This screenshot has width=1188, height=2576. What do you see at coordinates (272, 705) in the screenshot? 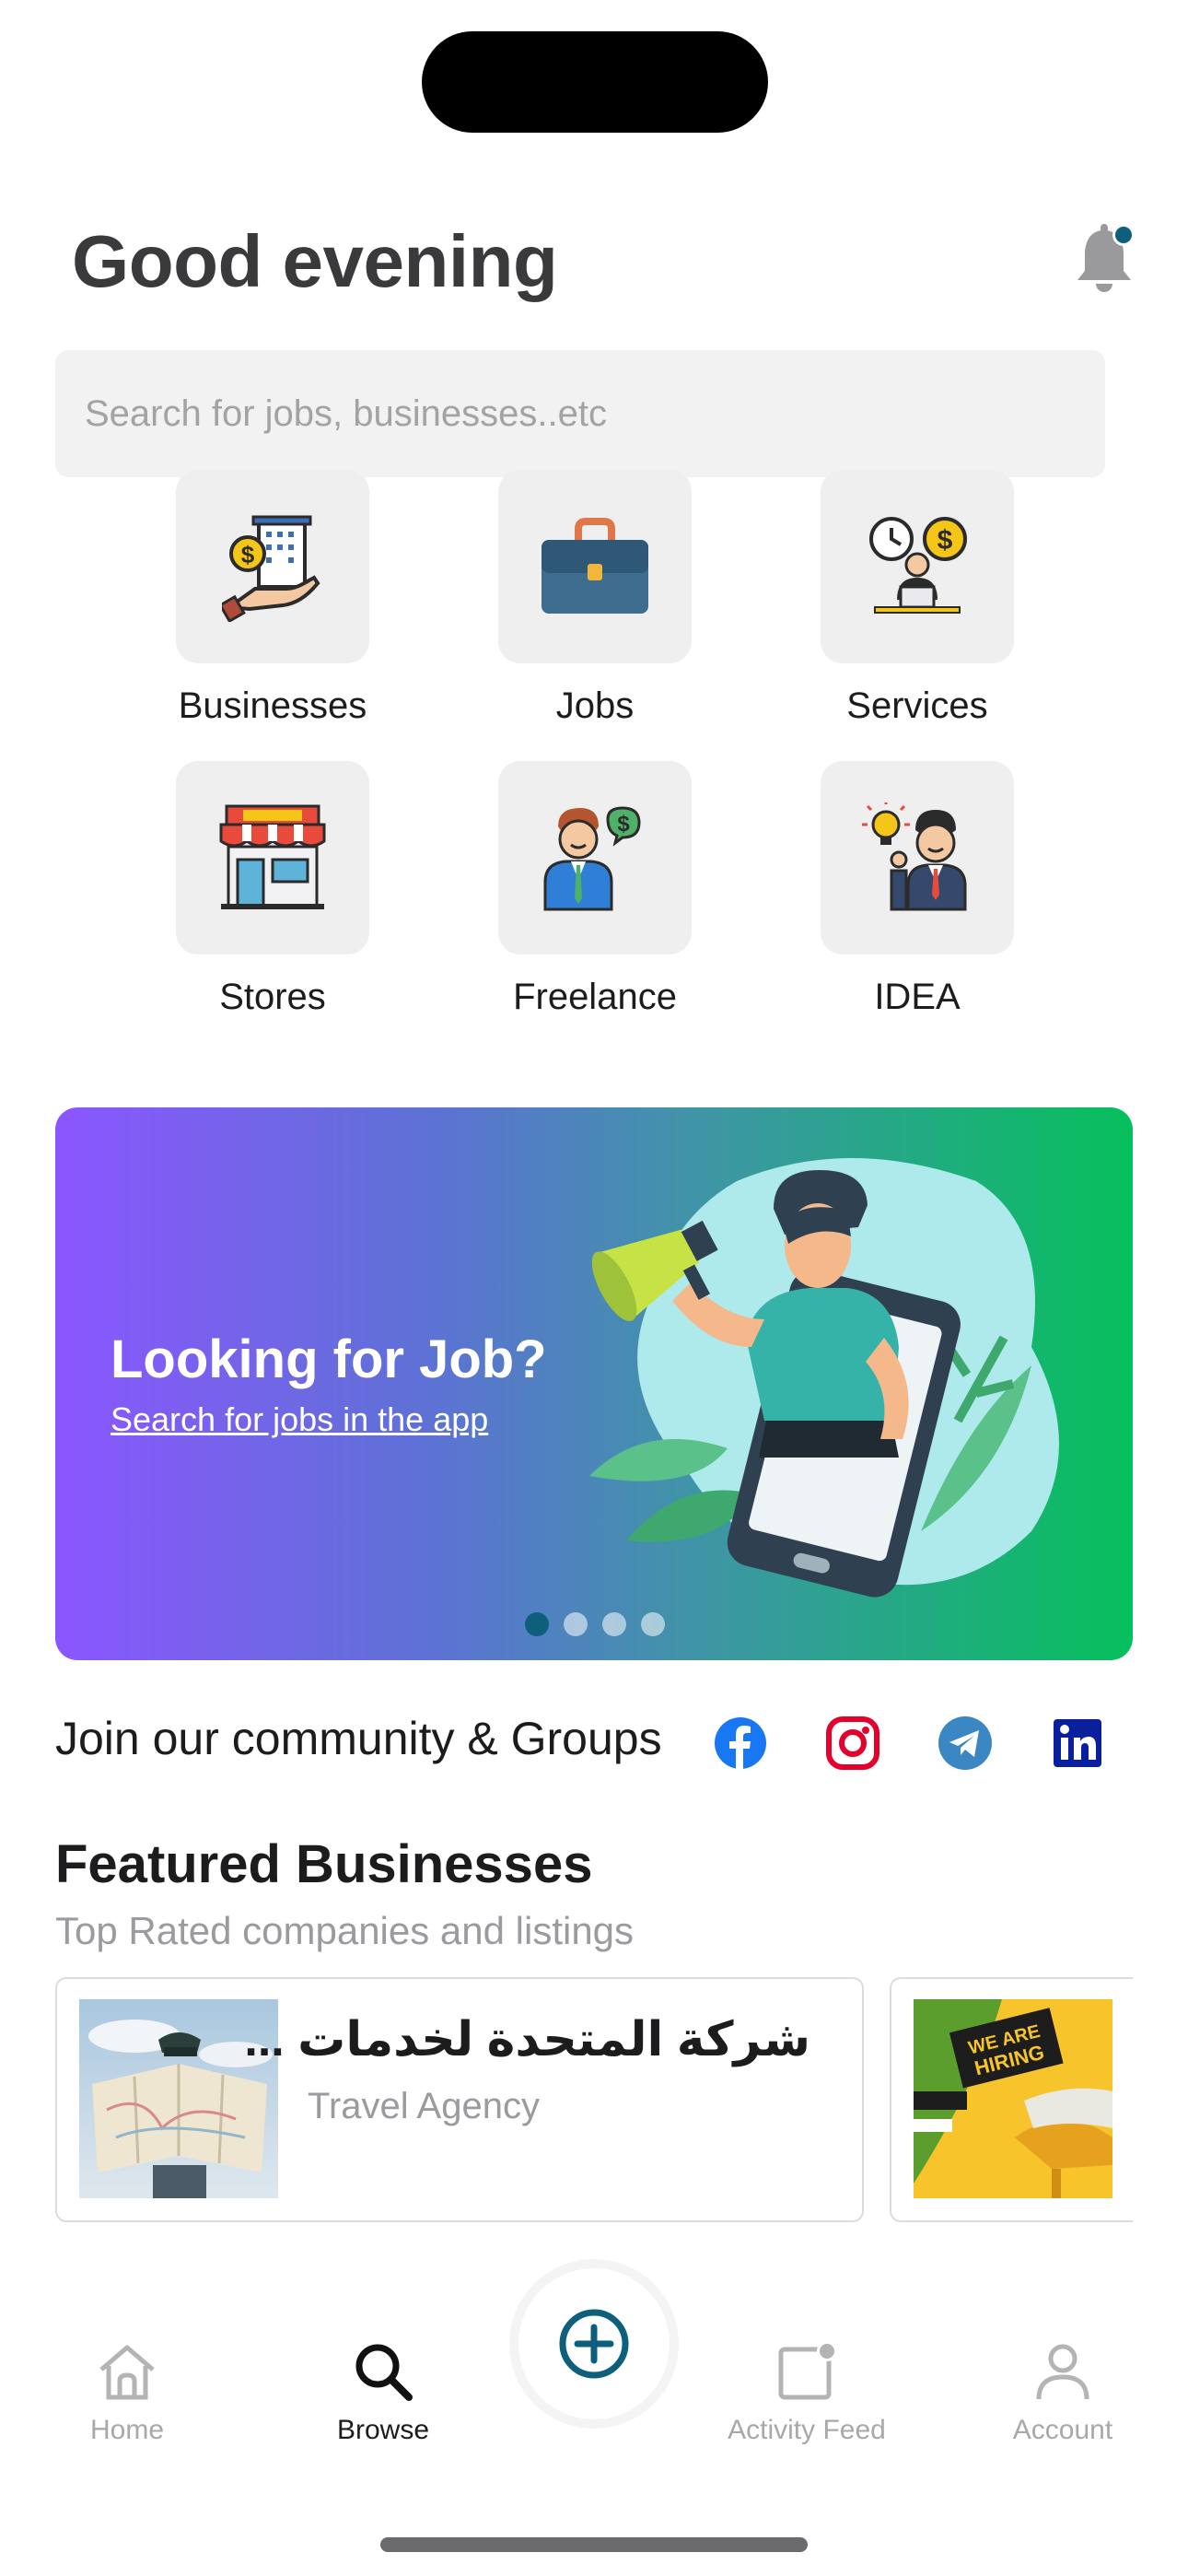
I see `category-label: Businesses` at bounding box center [272, 705].